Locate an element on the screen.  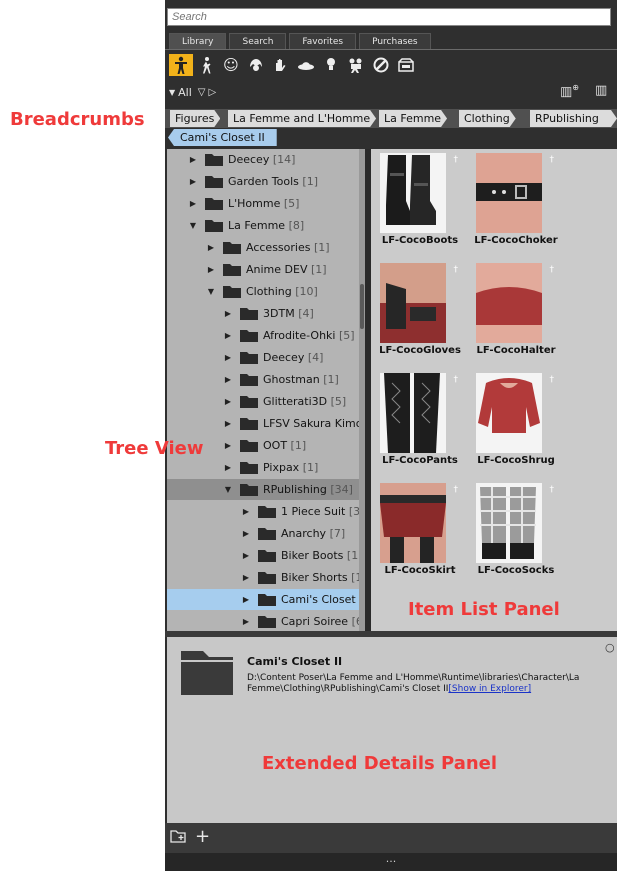
filter-dropdown: ▼ All ▽ ▷ is located at coordinates (192, 92).